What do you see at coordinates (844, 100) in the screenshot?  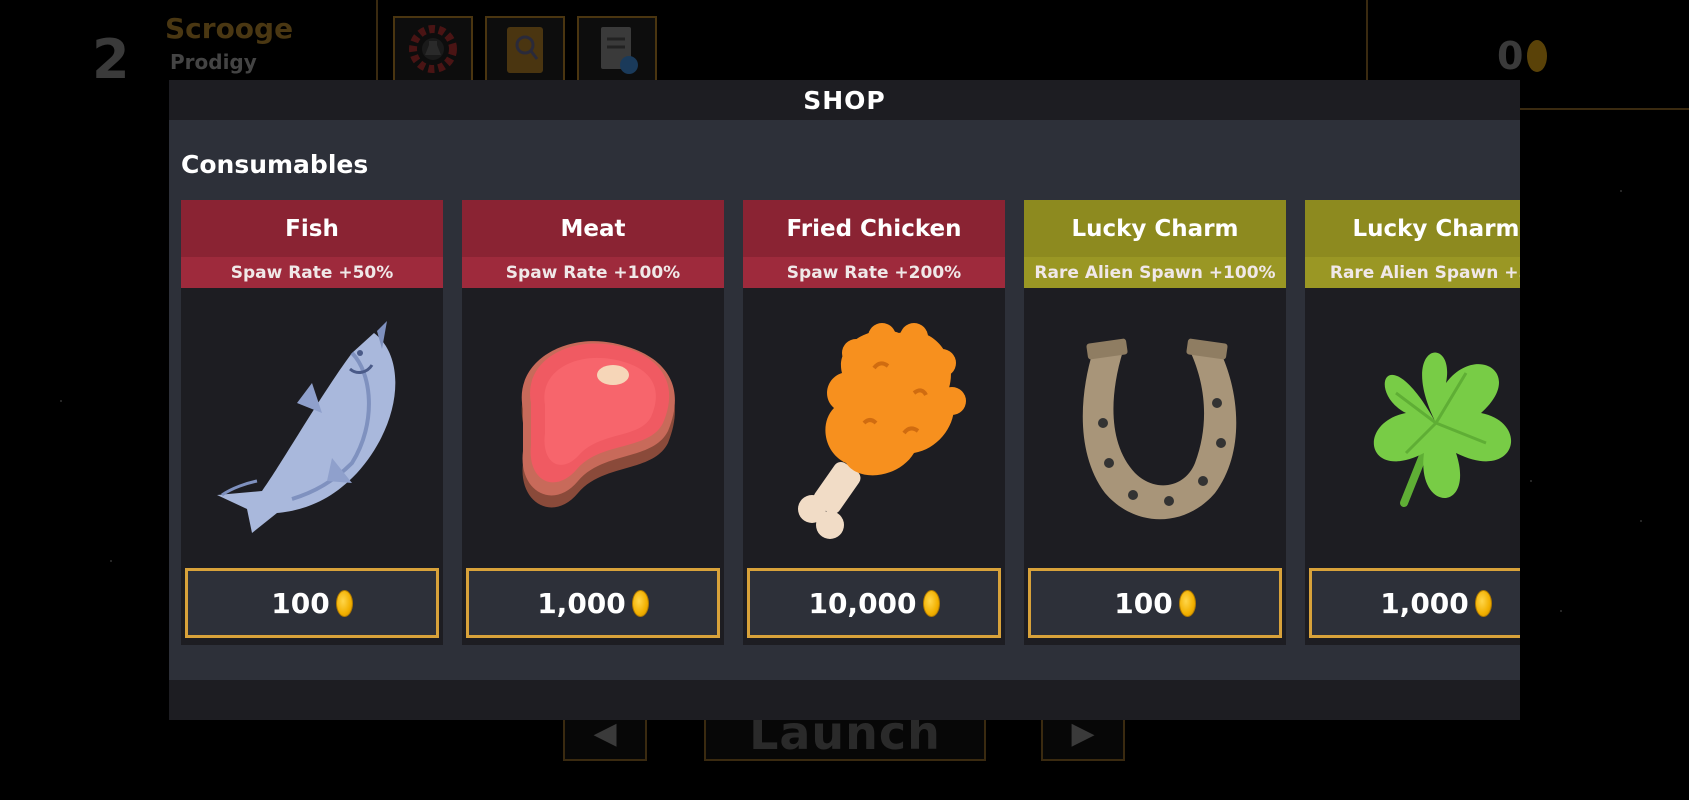 I see `shop-title: SHOP` at bounding box center [844, 100].